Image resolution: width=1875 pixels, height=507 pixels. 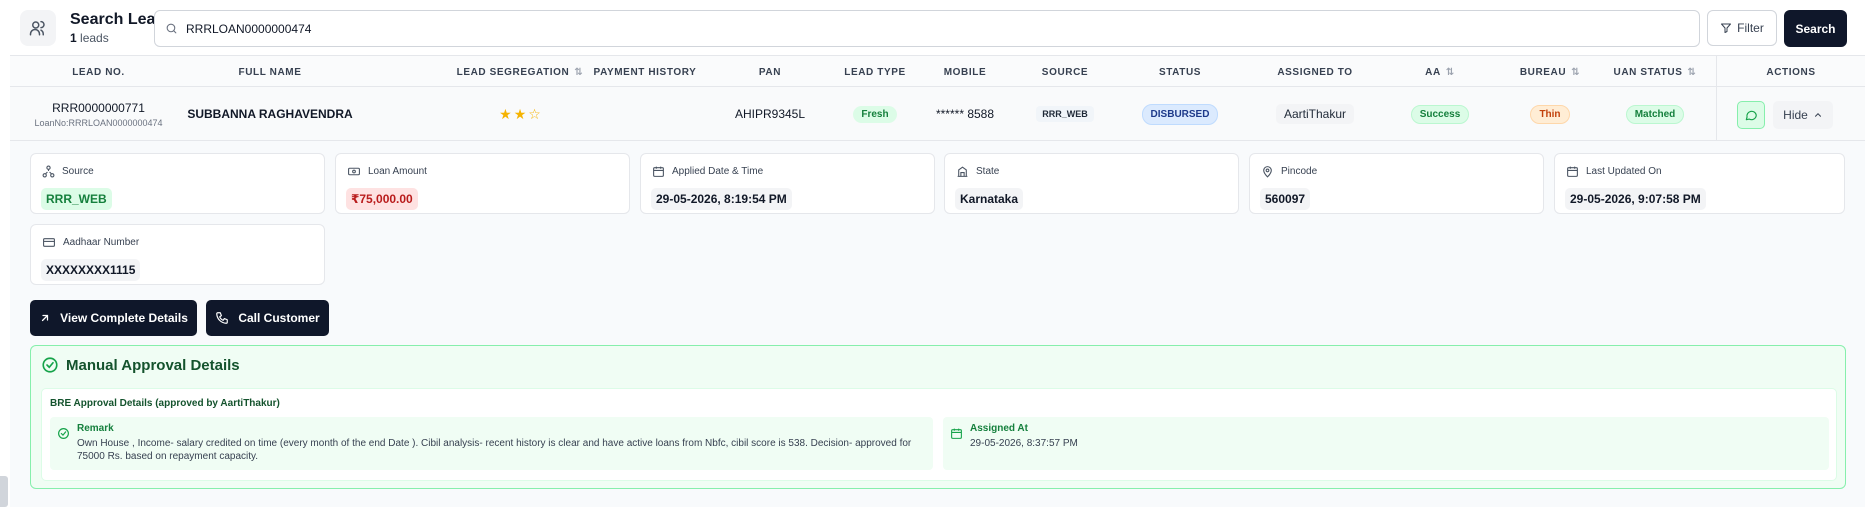 What do you see at coordinates (73, 37) in the screenshot?
I see `lead-count-number: 1` at bounding box center [73, 37].